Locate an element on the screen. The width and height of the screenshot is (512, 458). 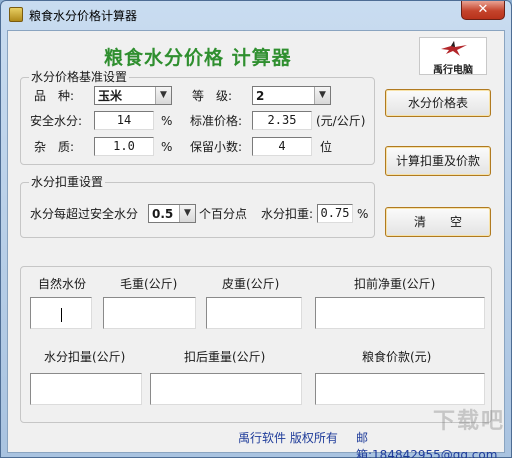
window-title: 粮食水分价格计算器 is located at coordinates (83, 16).